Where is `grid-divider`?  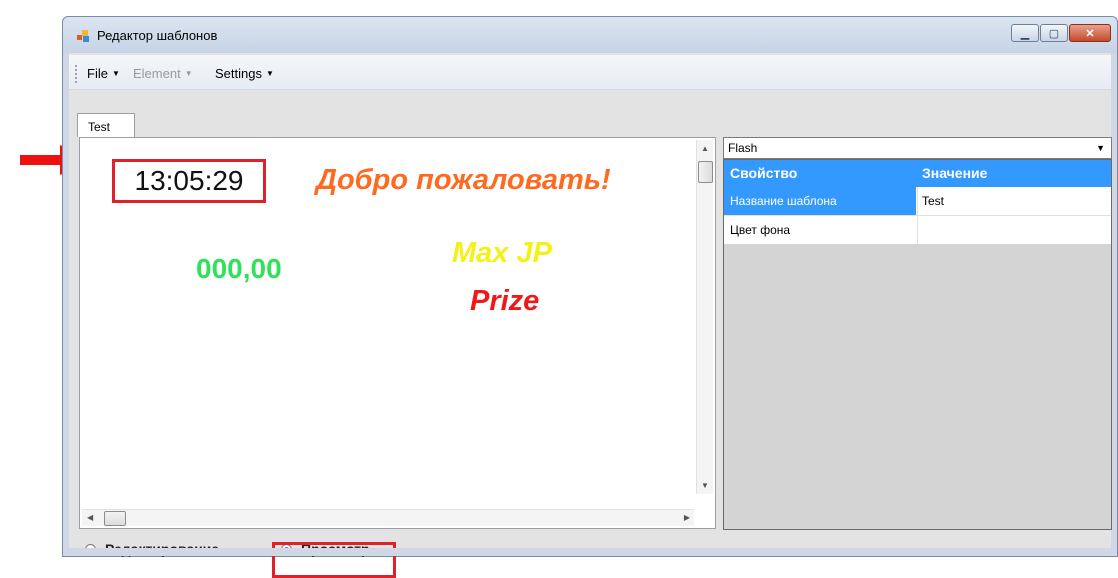
grid-divider is located at coordinates (917, 215).